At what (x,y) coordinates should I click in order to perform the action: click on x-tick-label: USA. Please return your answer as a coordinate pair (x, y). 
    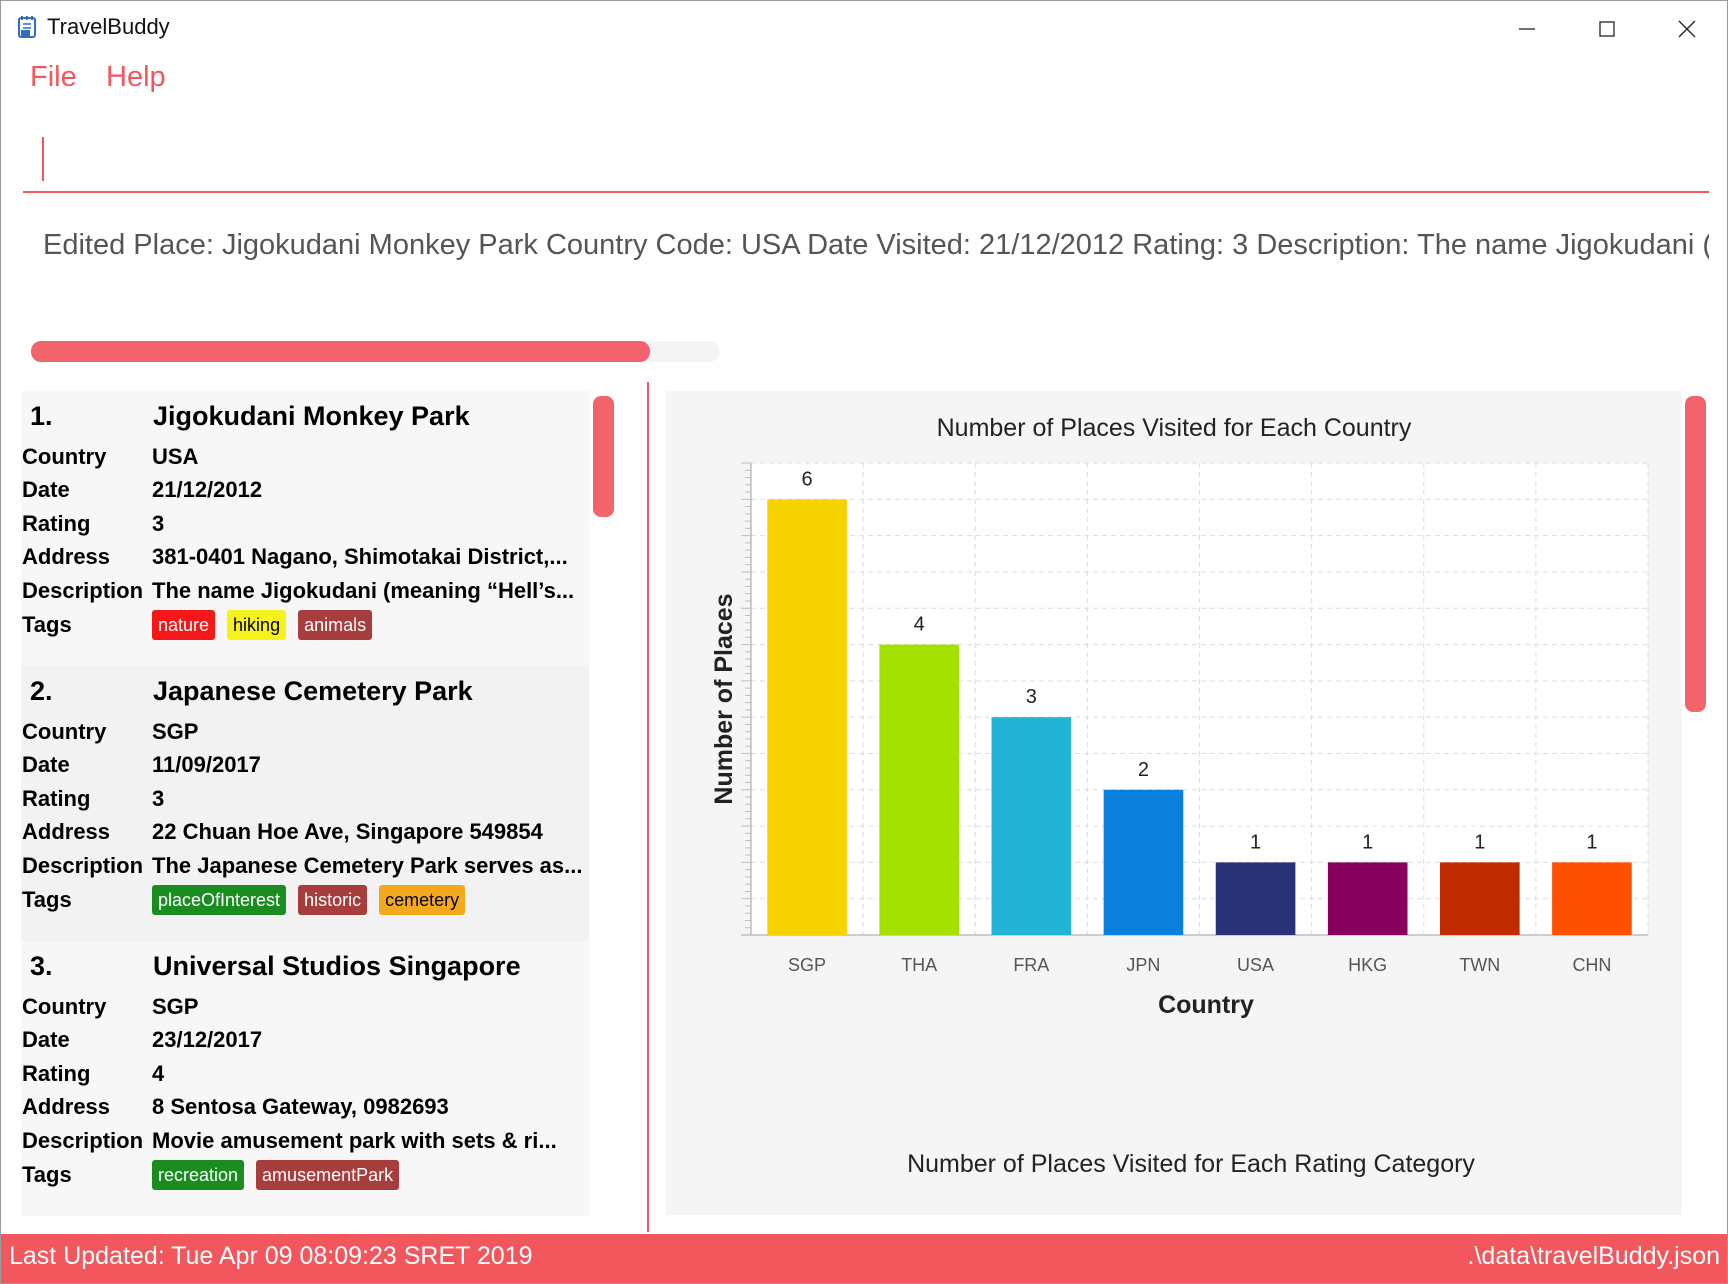
    Looking at the image, I should click on (1255, 965).